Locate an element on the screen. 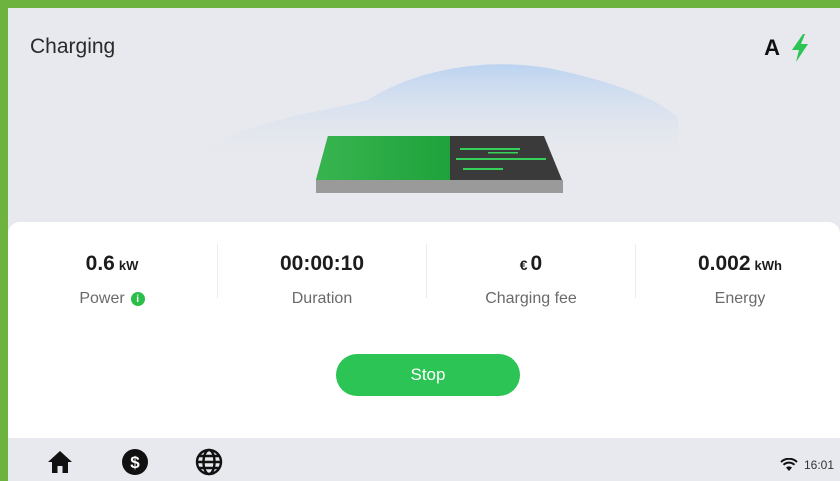 Image resolution: width=840 pixels, height=481 pixels. fee-label: Charging fee is located at coordinates (531, 298).